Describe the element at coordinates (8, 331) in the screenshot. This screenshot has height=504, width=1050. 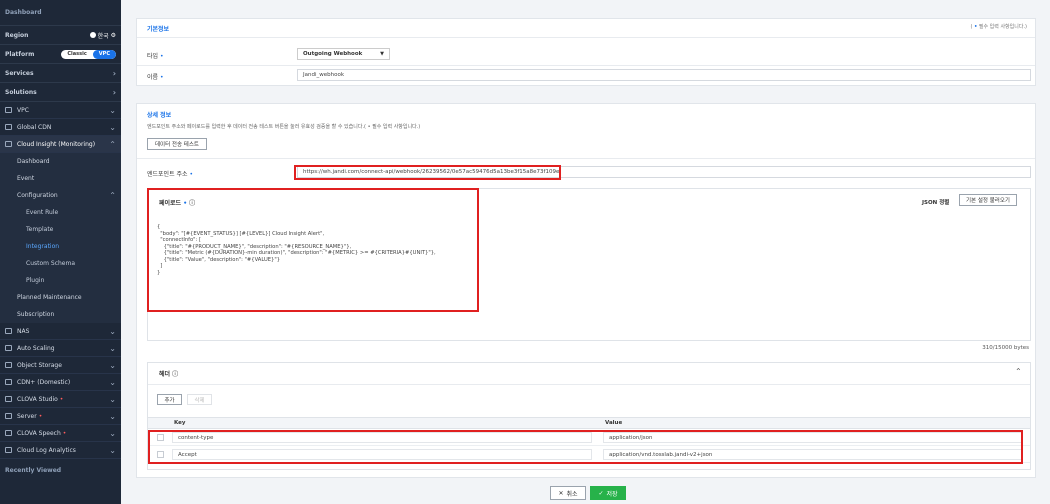
I see `nas-icon` at that location.